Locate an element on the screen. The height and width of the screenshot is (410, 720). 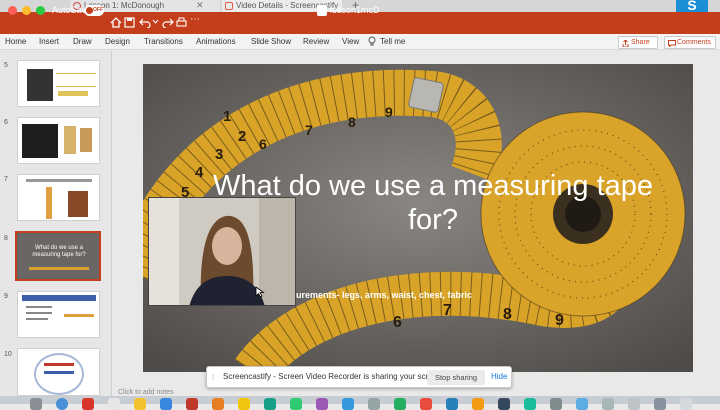
thumb-slide-title: What do we use a measuring tape for? is located at coordinates (59, 251).